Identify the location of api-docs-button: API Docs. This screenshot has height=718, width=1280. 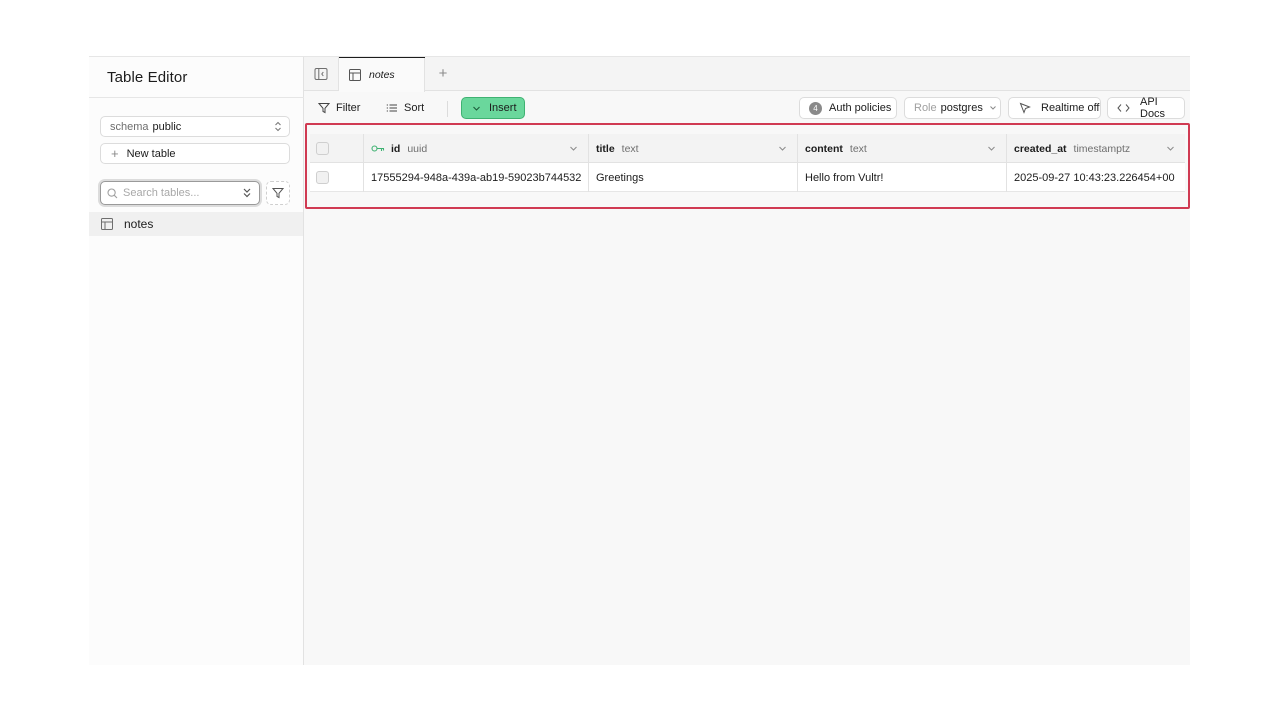
(1146, 108).